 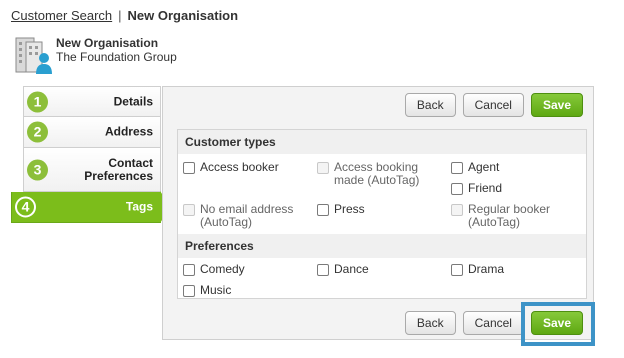 What do you see at coordinates (37, 132) in the screenshot?
I see `tab-number: 2` at bounding box center [37, 132].